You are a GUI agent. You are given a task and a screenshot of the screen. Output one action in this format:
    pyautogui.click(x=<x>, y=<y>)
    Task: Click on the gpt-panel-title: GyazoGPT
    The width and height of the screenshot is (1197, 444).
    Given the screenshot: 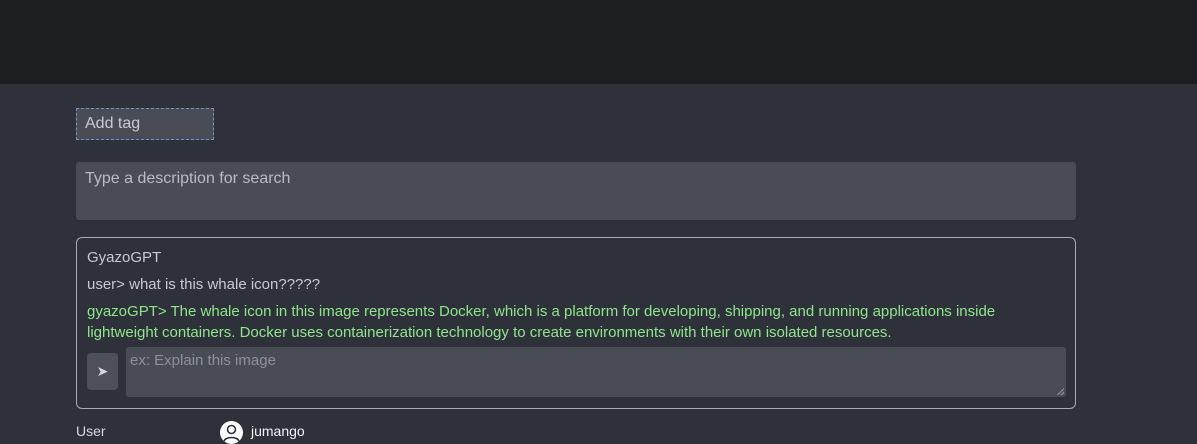 What is the action you would take?
    pyautogui.click(x=124, y=257)
    